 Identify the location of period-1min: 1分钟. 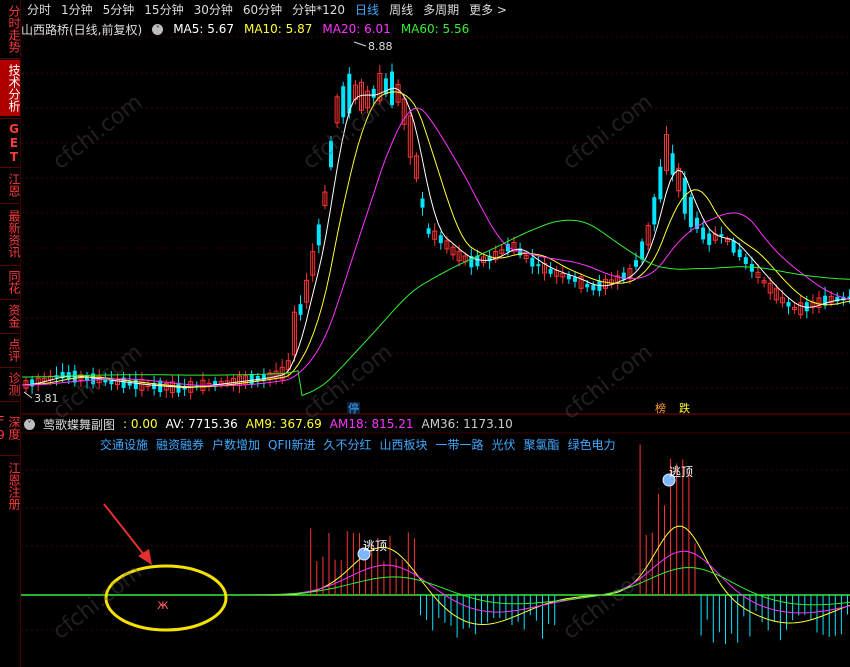
(77, 9).